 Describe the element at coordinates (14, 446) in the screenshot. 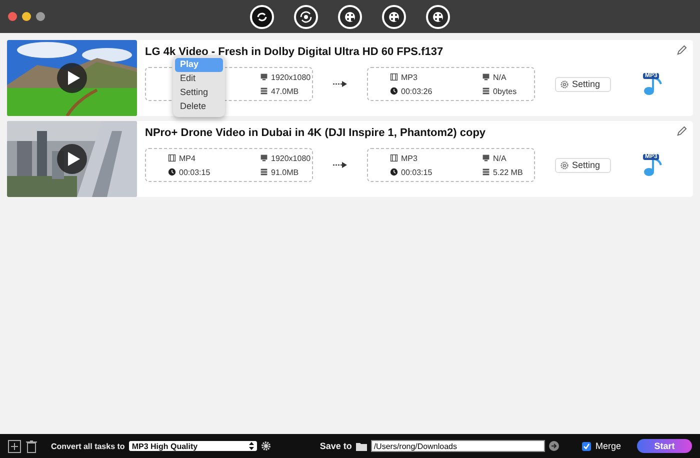

I see `add-icon` at that location.